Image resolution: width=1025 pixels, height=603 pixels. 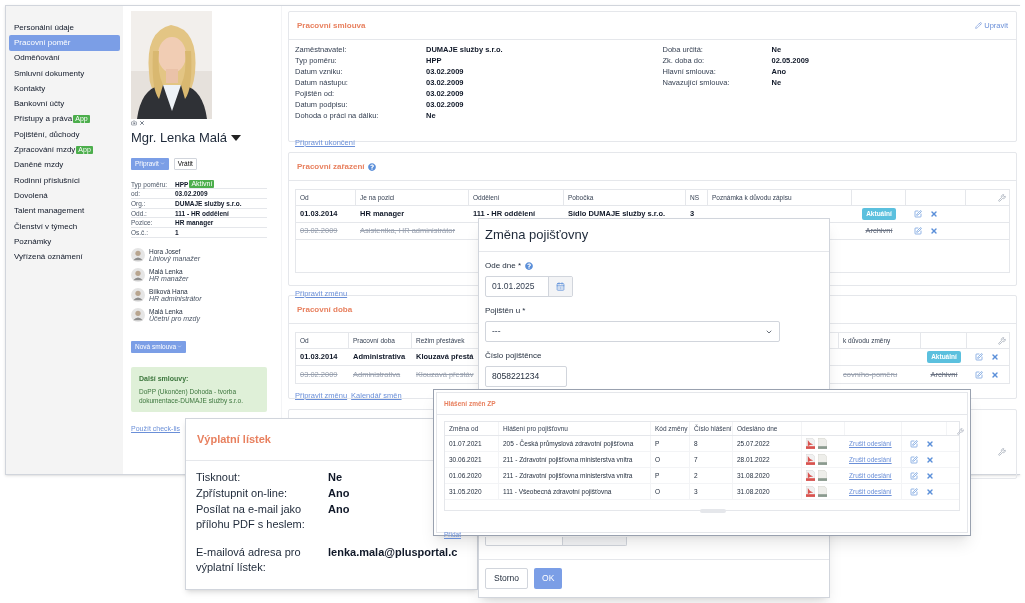 I want to click on field-button, so click(x=595, y=541).